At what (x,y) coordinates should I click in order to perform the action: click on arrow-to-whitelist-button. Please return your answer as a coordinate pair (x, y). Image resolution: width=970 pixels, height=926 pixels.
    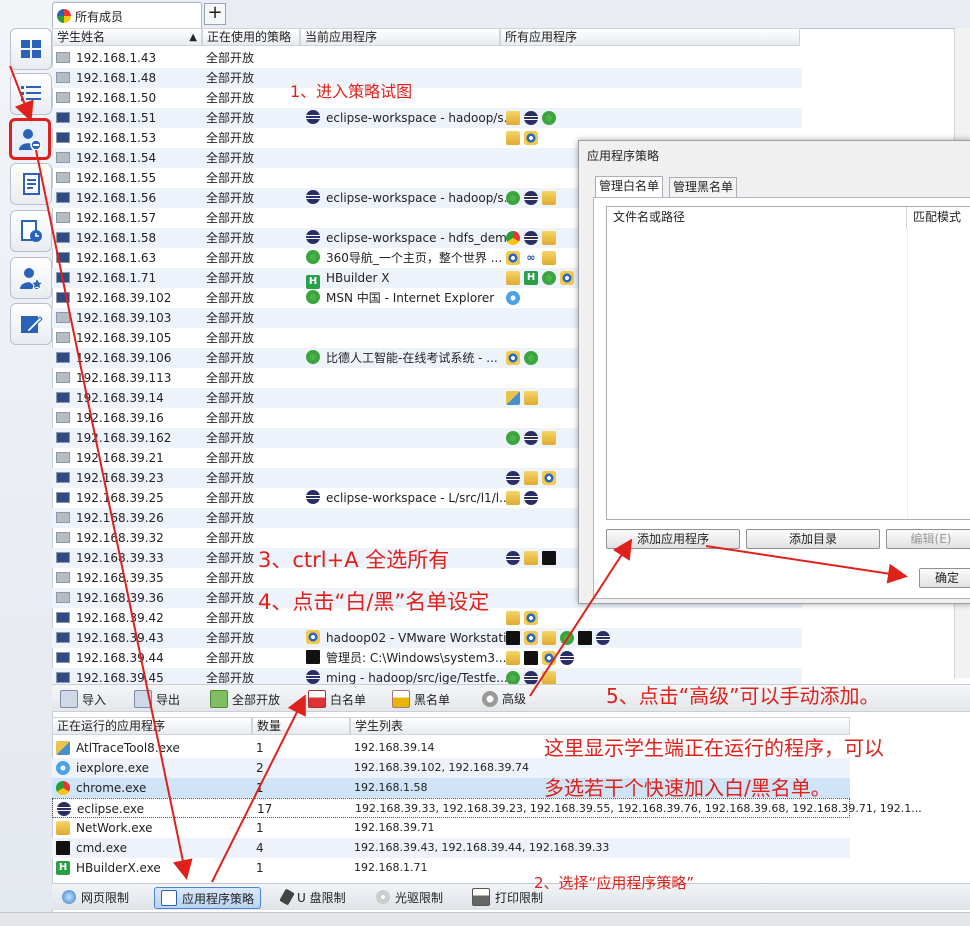
    Looking at the image, I should click on (258, 788).